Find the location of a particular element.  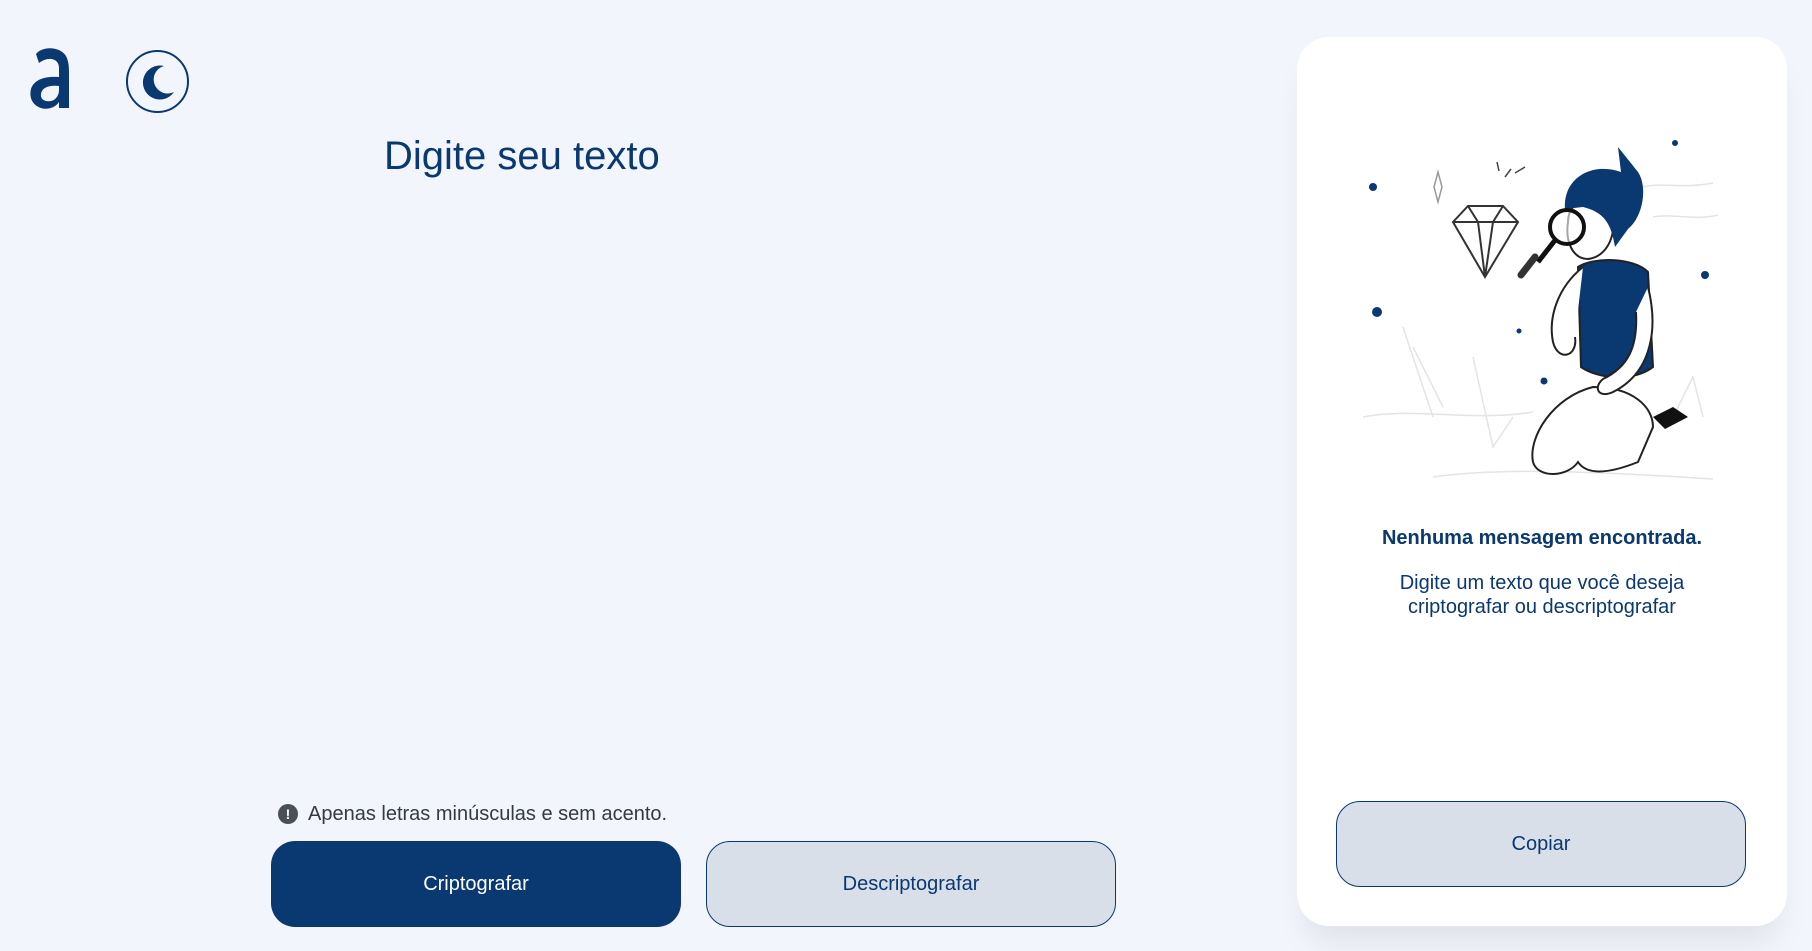

logo is located at coordinates (51, 77).